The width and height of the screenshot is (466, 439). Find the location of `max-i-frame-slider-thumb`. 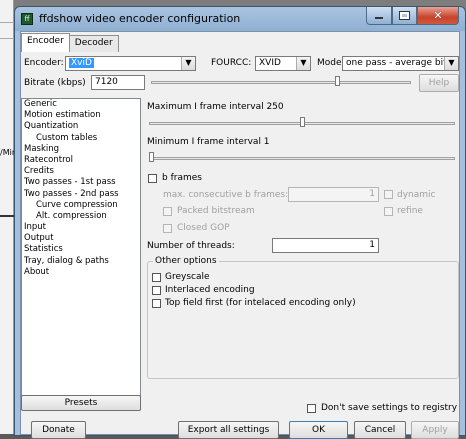

max-i-frame-slider-thumb is located at coordinates (302, 122).